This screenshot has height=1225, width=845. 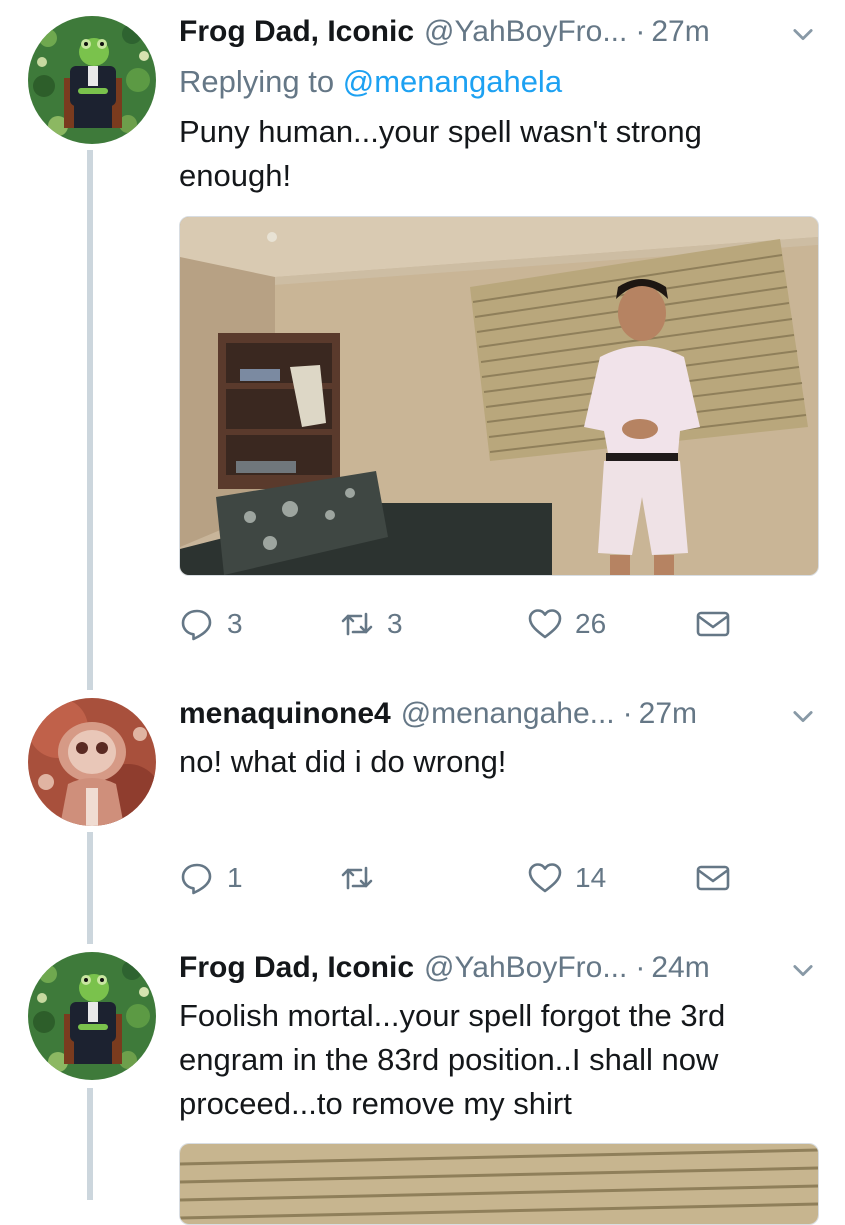 I want to click on retweet-button, so click(x=363, y=878).